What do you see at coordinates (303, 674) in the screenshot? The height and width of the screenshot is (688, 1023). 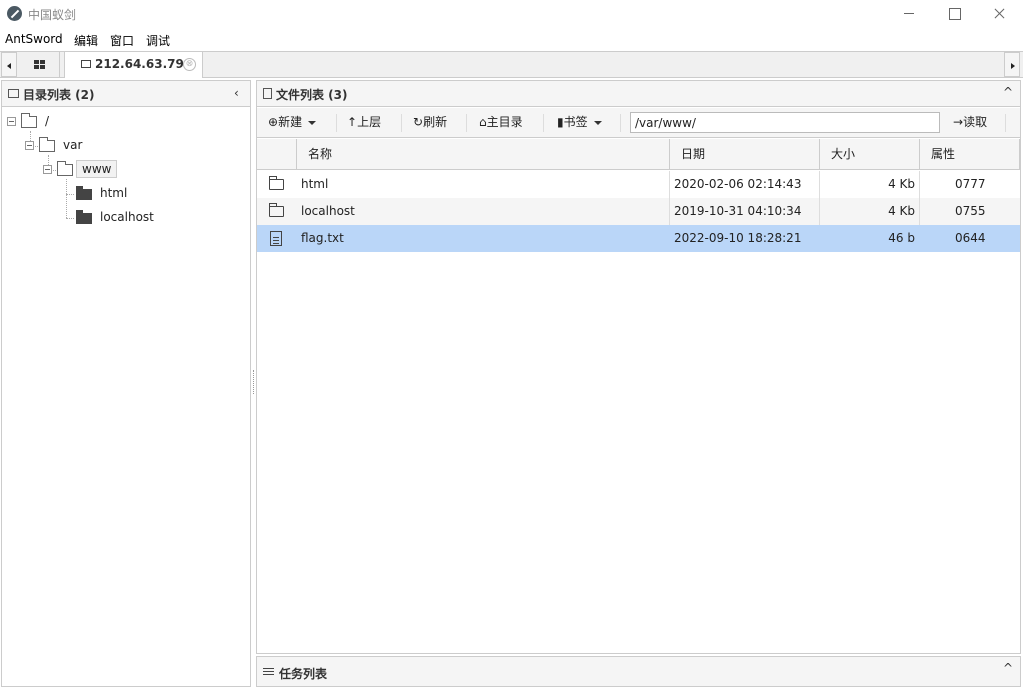 I see `task-panel-title: 任务列表` at bounding box center [303, 674].